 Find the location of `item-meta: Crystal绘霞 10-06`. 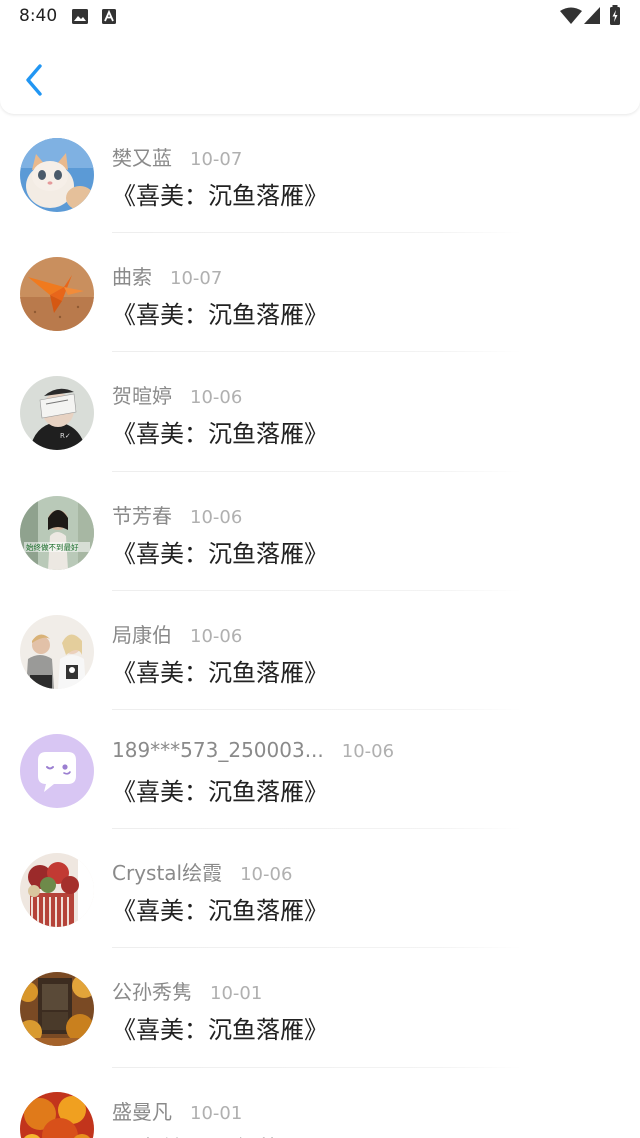

item-meta: Crystal绘霞 10-06 is located at coordinates (202, 871).